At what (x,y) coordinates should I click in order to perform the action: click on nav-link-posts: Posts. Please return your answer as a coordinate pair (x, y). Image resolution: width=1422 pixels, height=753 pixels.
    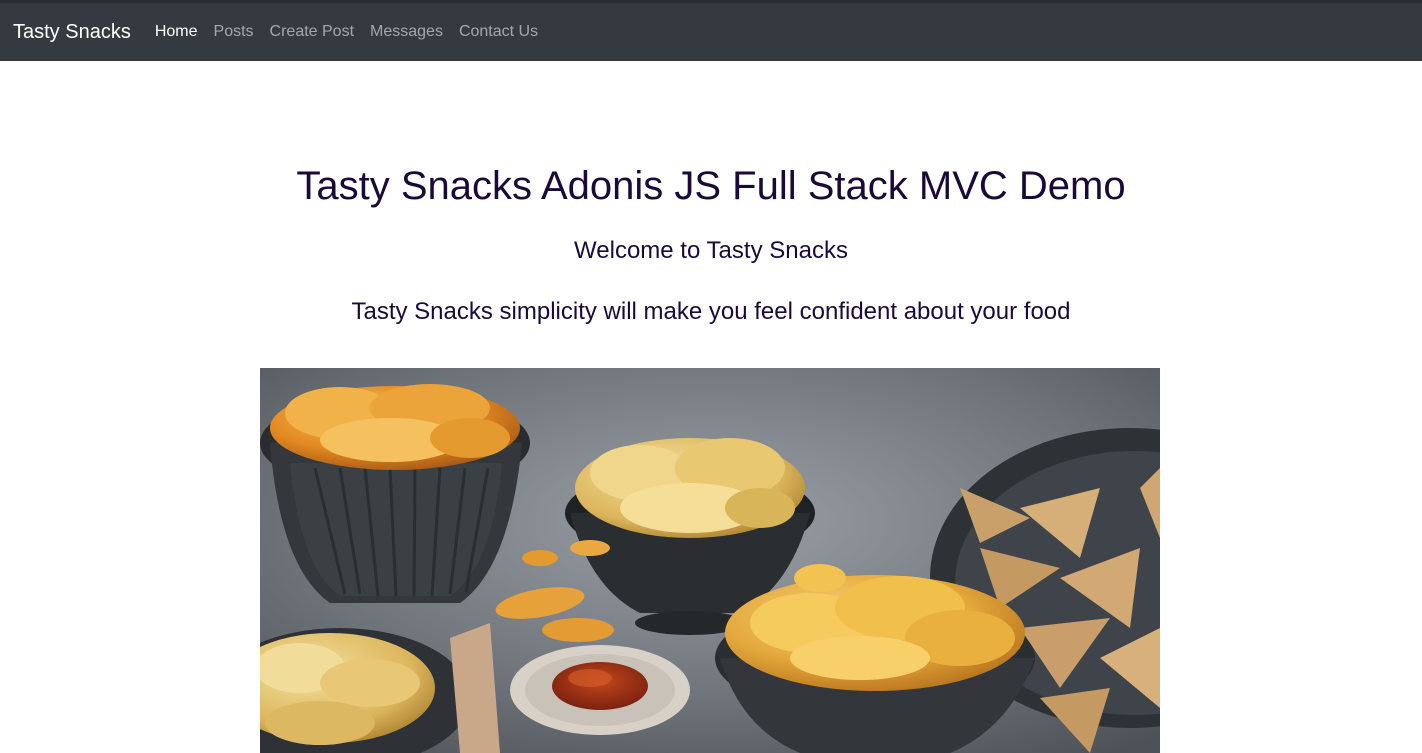
    Looking at the image, I should click on (234, 32).